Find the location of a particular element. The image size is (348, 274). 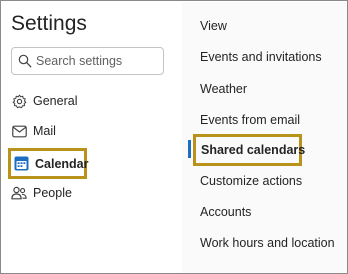

nav-item-people: People is located at coordinates (41, 193).